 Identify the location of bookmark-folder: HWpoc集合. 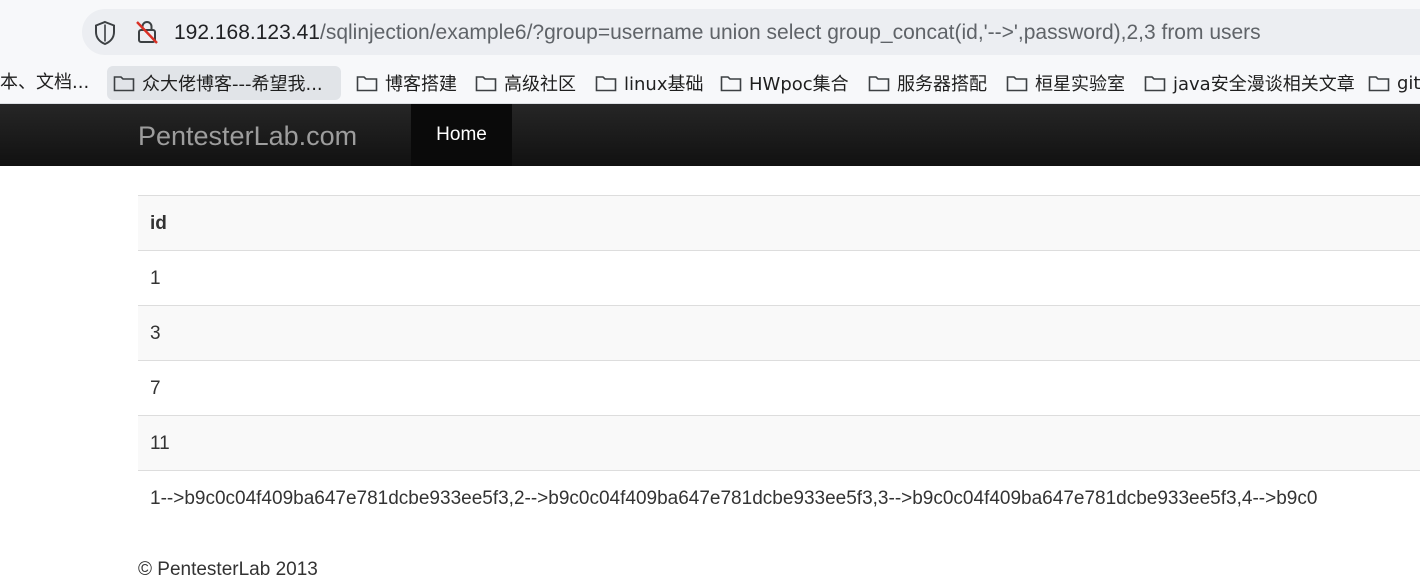
(784, 83).